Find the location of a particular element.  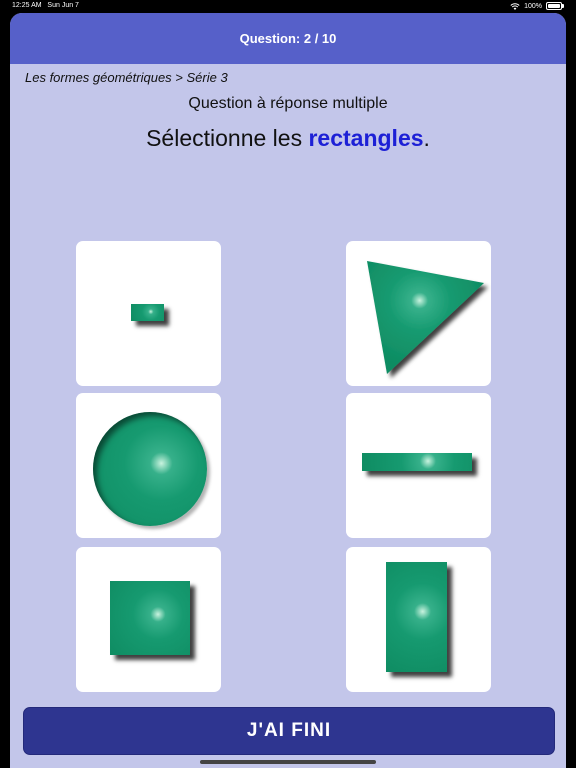

status-right: 100% is located at coordinates (537, 6).